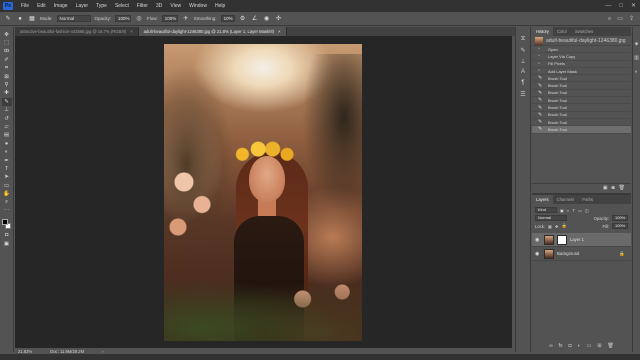 The image size is (640, 360). What do you see at coordinates (584, 31) in the screenshot?
I see `tab-swatches: Swatches` at bounding box center [584, 31].